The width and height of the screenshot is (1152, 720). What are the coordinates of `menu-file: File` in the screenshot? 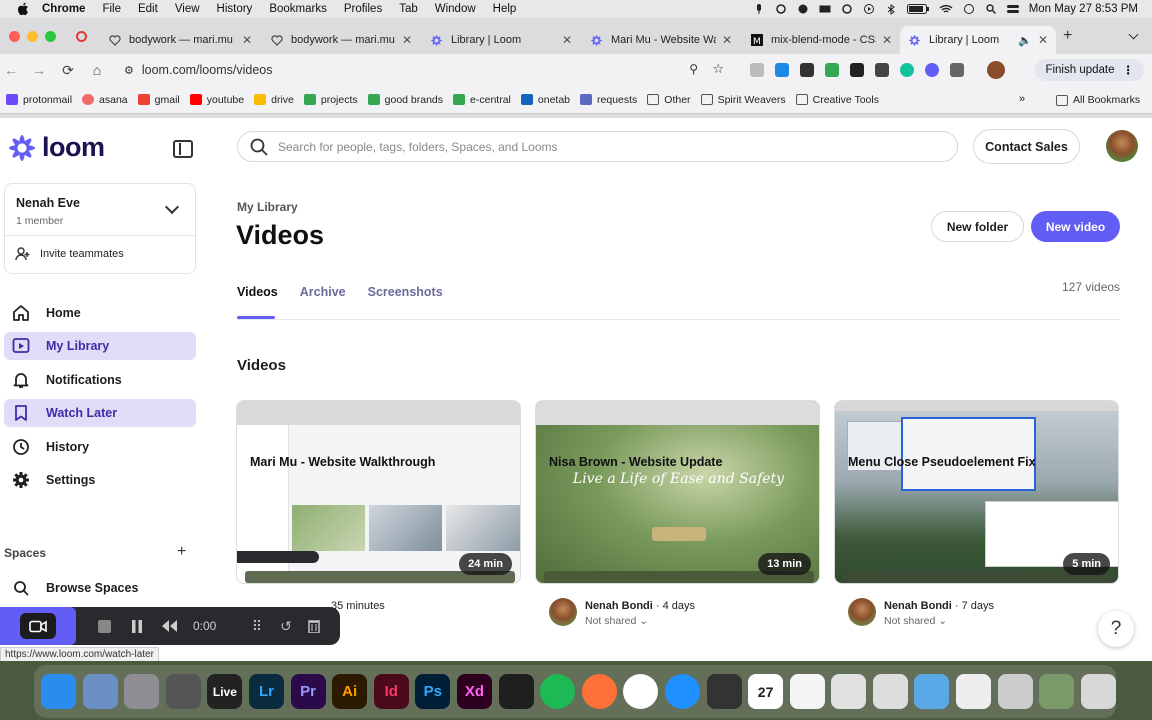 It's located at (111, 9).